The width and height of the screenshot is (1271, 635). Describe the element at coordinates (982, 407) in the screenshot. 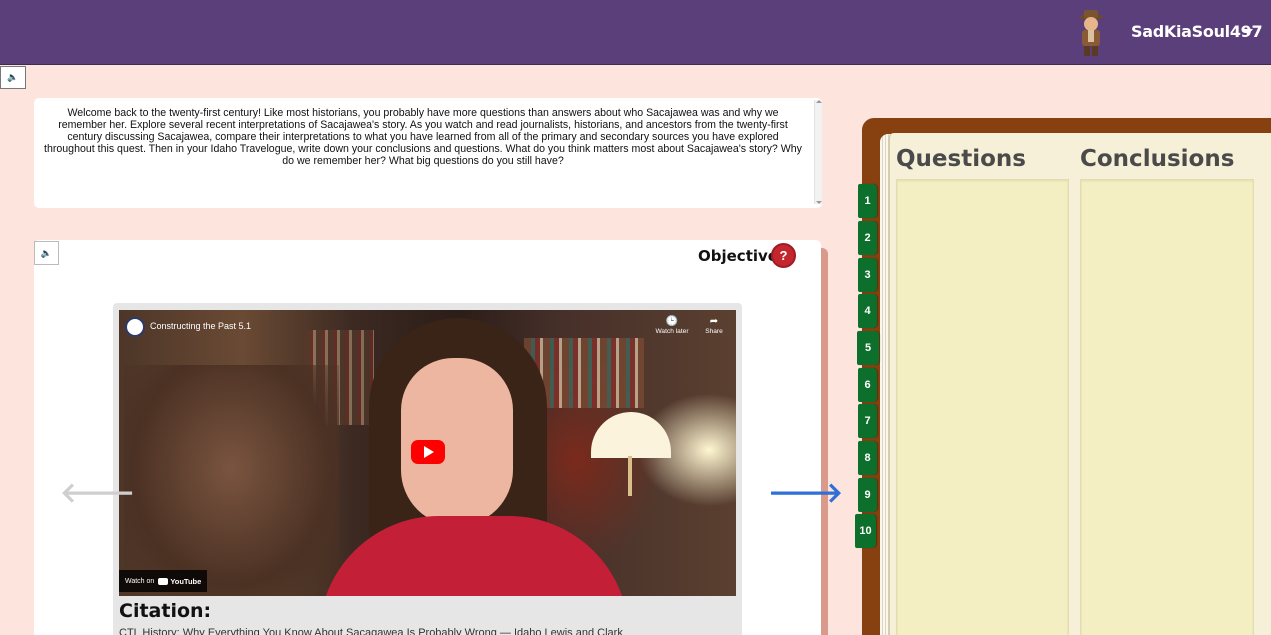

I see `questions-textarea` at that location.